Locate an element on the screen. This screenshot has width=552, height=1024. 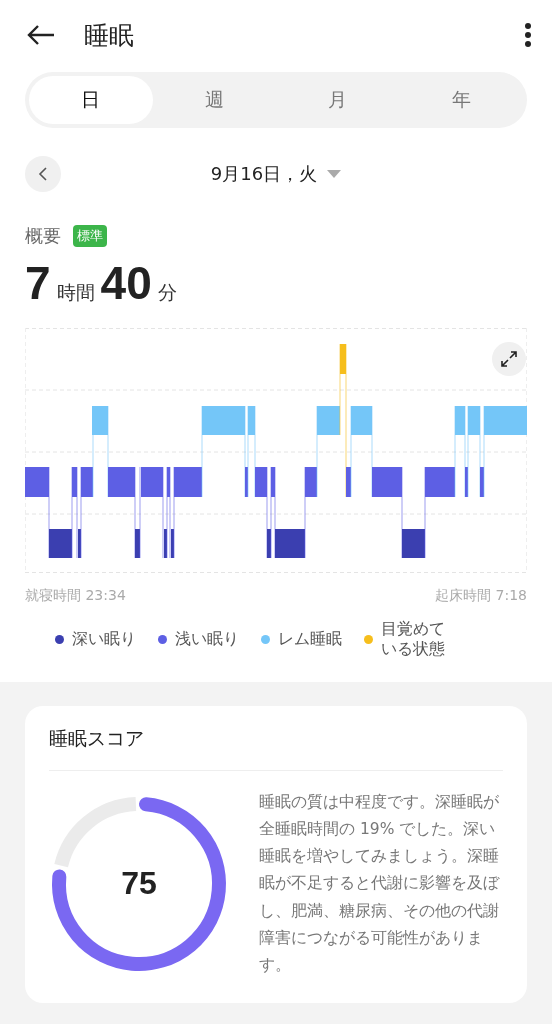
back-icon is located at coordinates (41, 35).